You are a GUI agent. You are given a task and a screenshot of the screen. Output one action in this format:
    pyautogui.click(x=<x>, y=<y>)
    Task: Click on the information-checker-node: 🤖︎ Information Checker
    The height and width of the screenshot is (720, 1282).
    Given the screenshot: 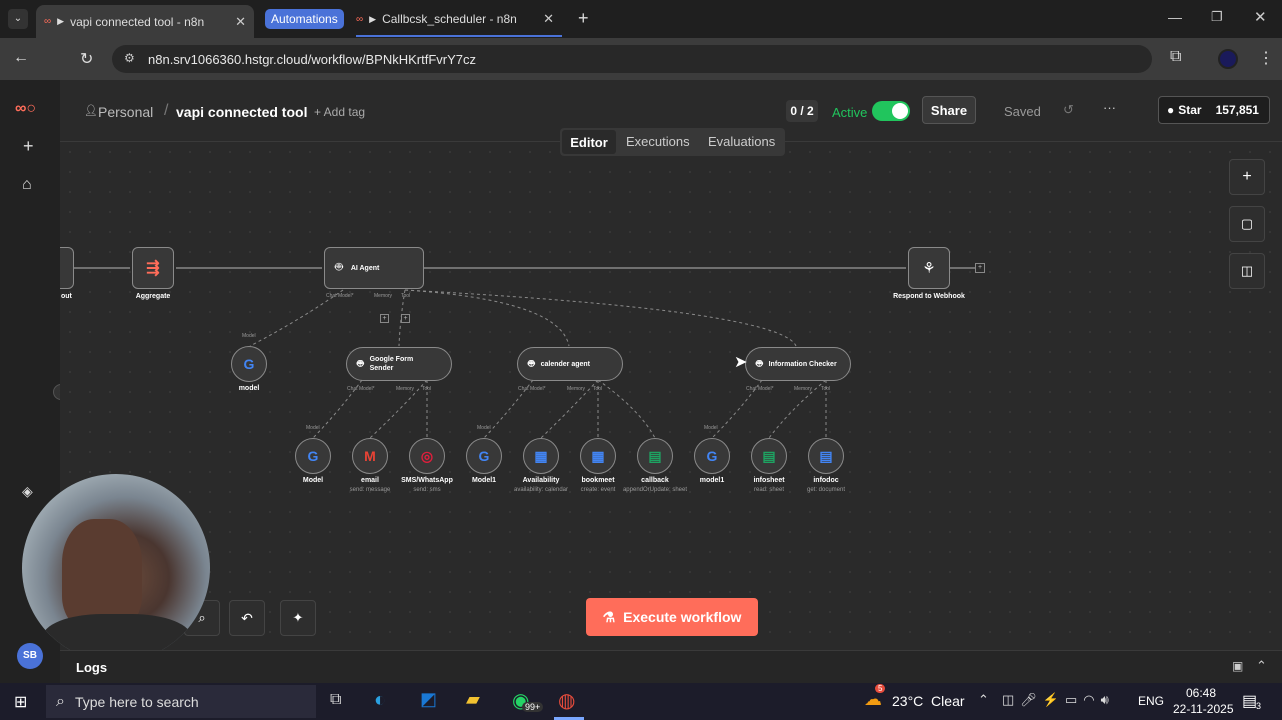 What is the action you would take?
    pyautogui.click(x=798, y=364)
    